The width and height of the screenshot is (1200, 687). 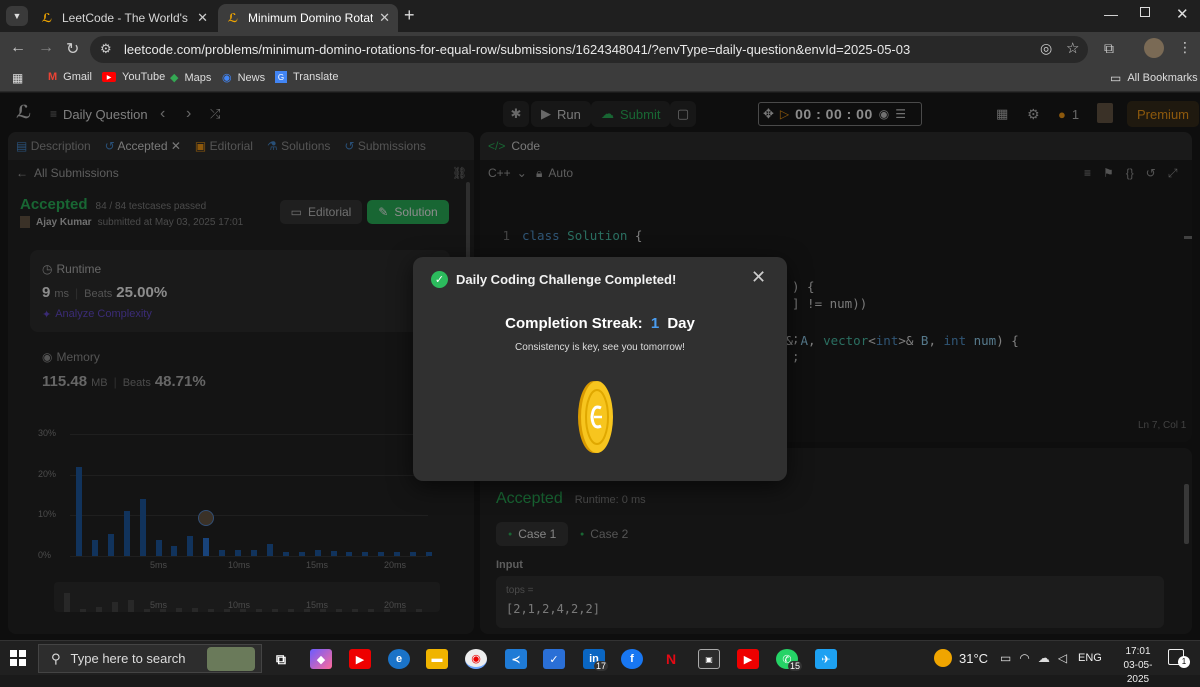 What do you see at coordinates (17, 78) in the screenshot?
I see `apps-grid-icon: ▦` at bounding box center [17, 78].